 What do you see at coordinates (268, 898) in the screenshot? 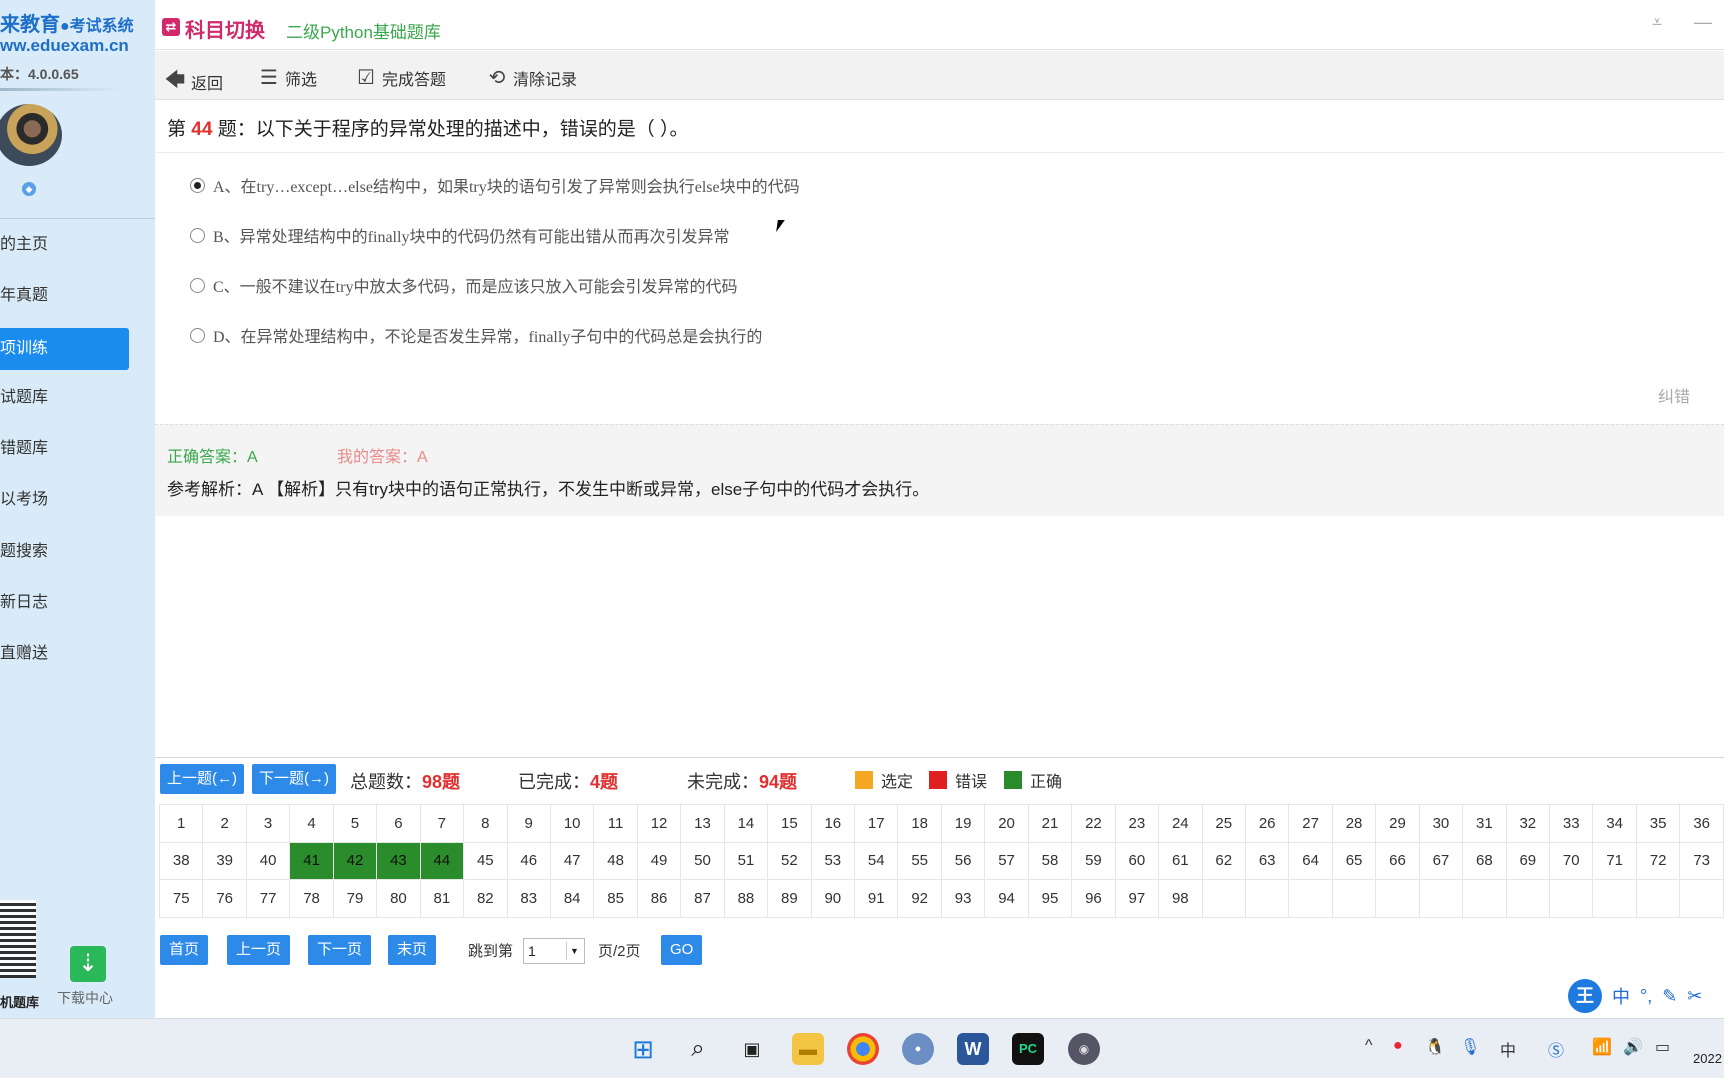
I see `question-cell: 77` at bounding box center [268, 898].